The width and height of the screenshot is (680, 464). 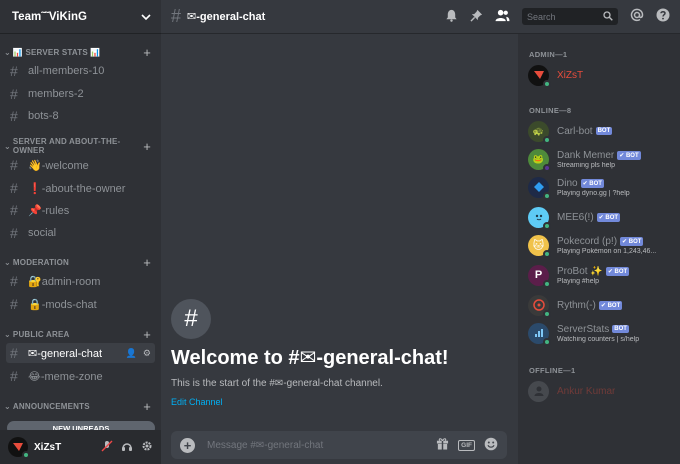 I want to click on member-probot: P ProBot ✨ ✔ BOT Playing #help, so click(x=602, y=275).